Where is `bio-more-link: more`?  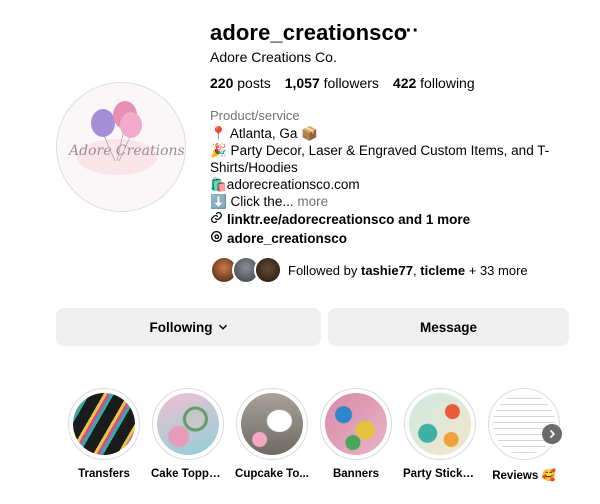 bio-more-link: more is located at coordinates (312, 201).